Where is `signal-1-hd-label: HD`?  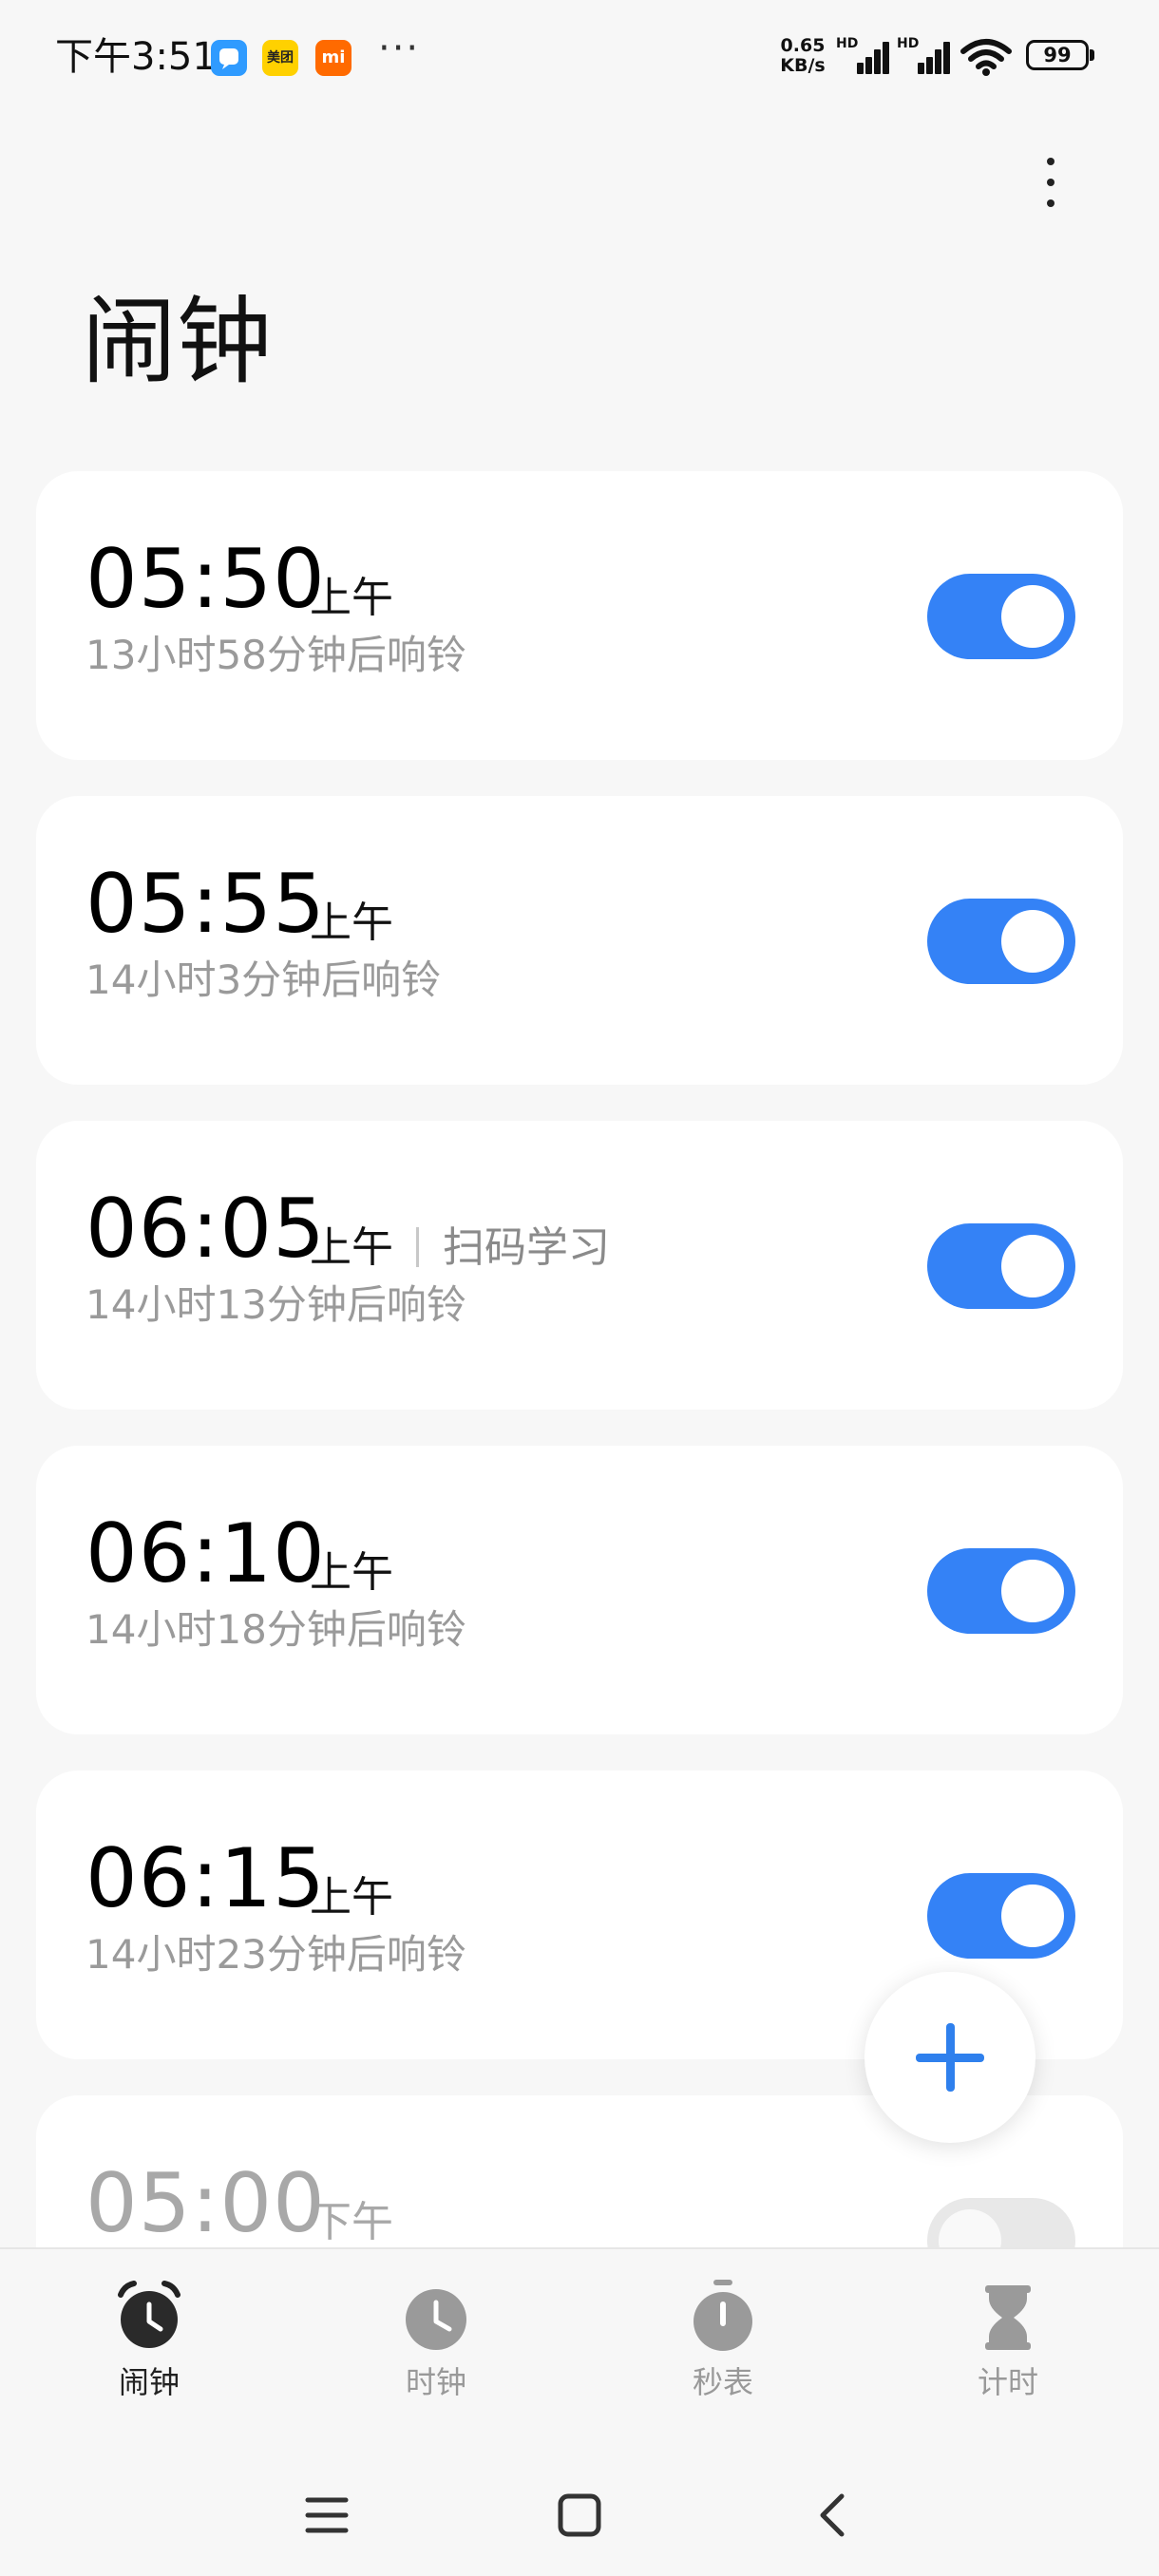 signal-1-hd-label: HD is located at coordinates (847, 43).